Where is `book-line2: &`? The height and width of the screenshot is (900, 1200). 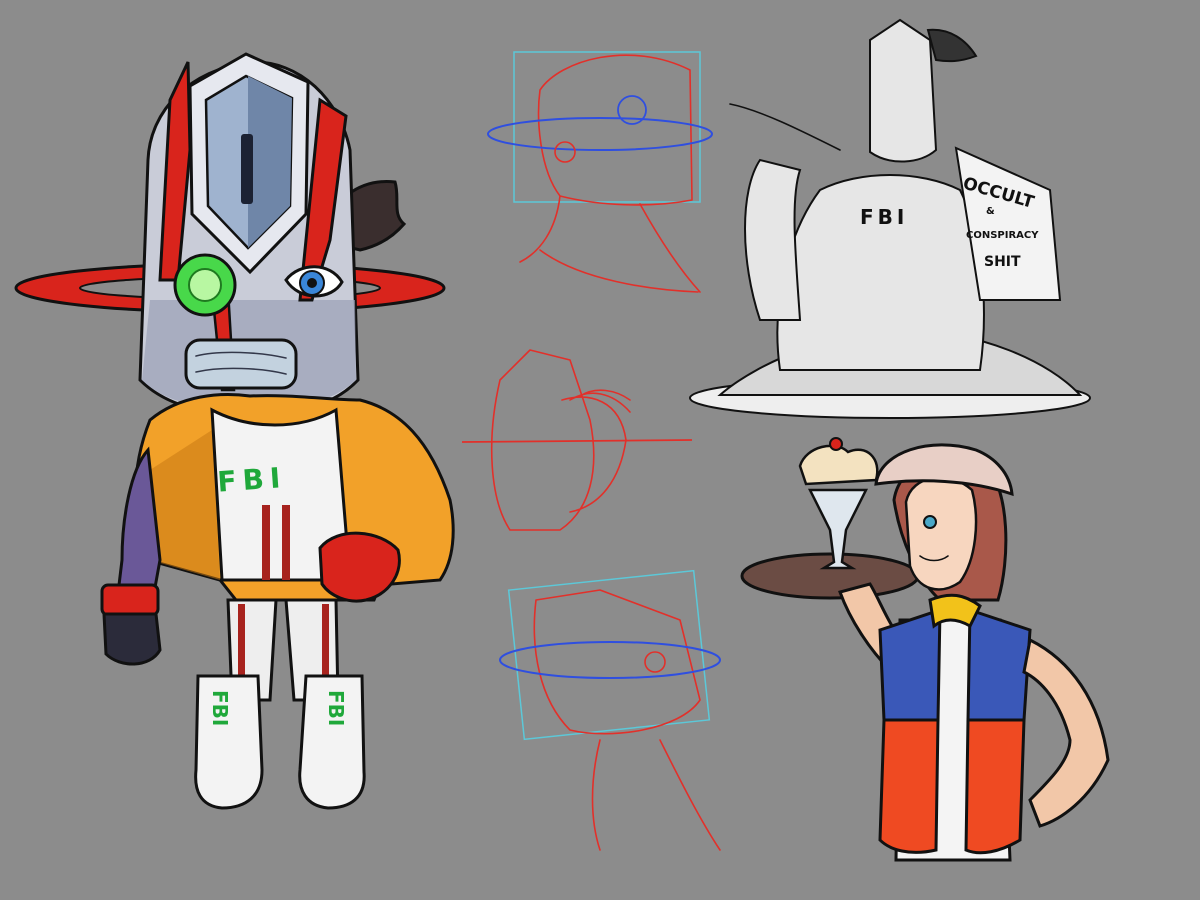
book-line2: & is located at coordinates (990, 211).